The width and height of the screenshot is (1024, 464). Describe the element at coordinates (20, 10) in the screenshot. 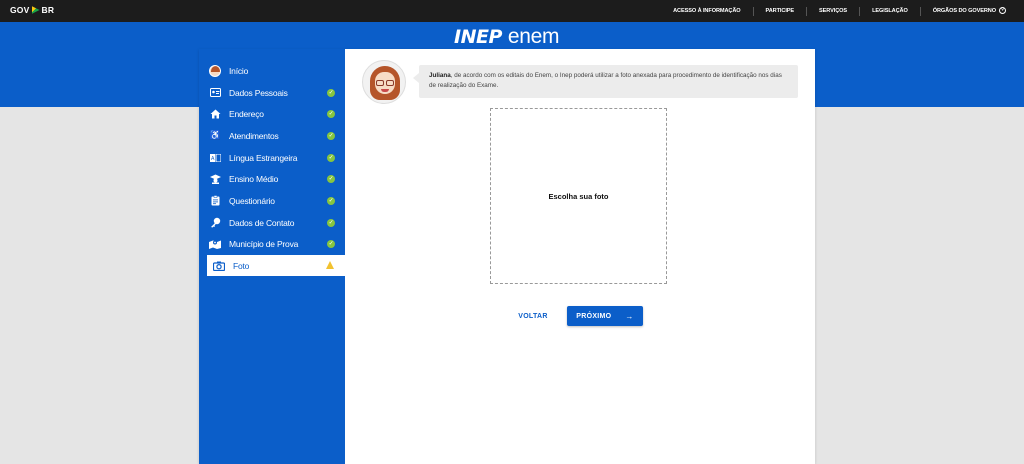

I see `gov-logo-gov: GOV` at that location.